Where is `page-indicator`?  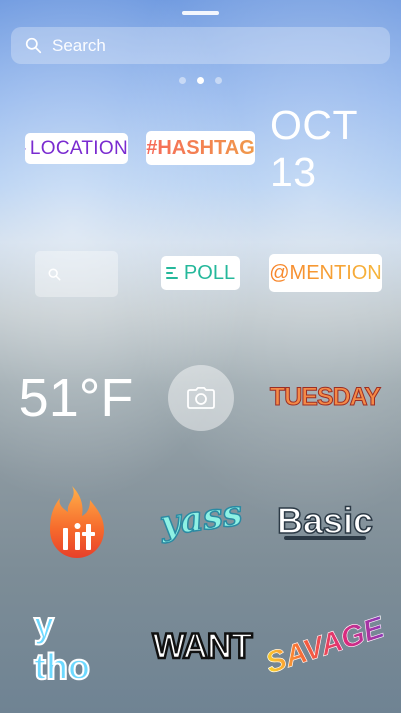
page-indicator is located at coordinates (200, 80).